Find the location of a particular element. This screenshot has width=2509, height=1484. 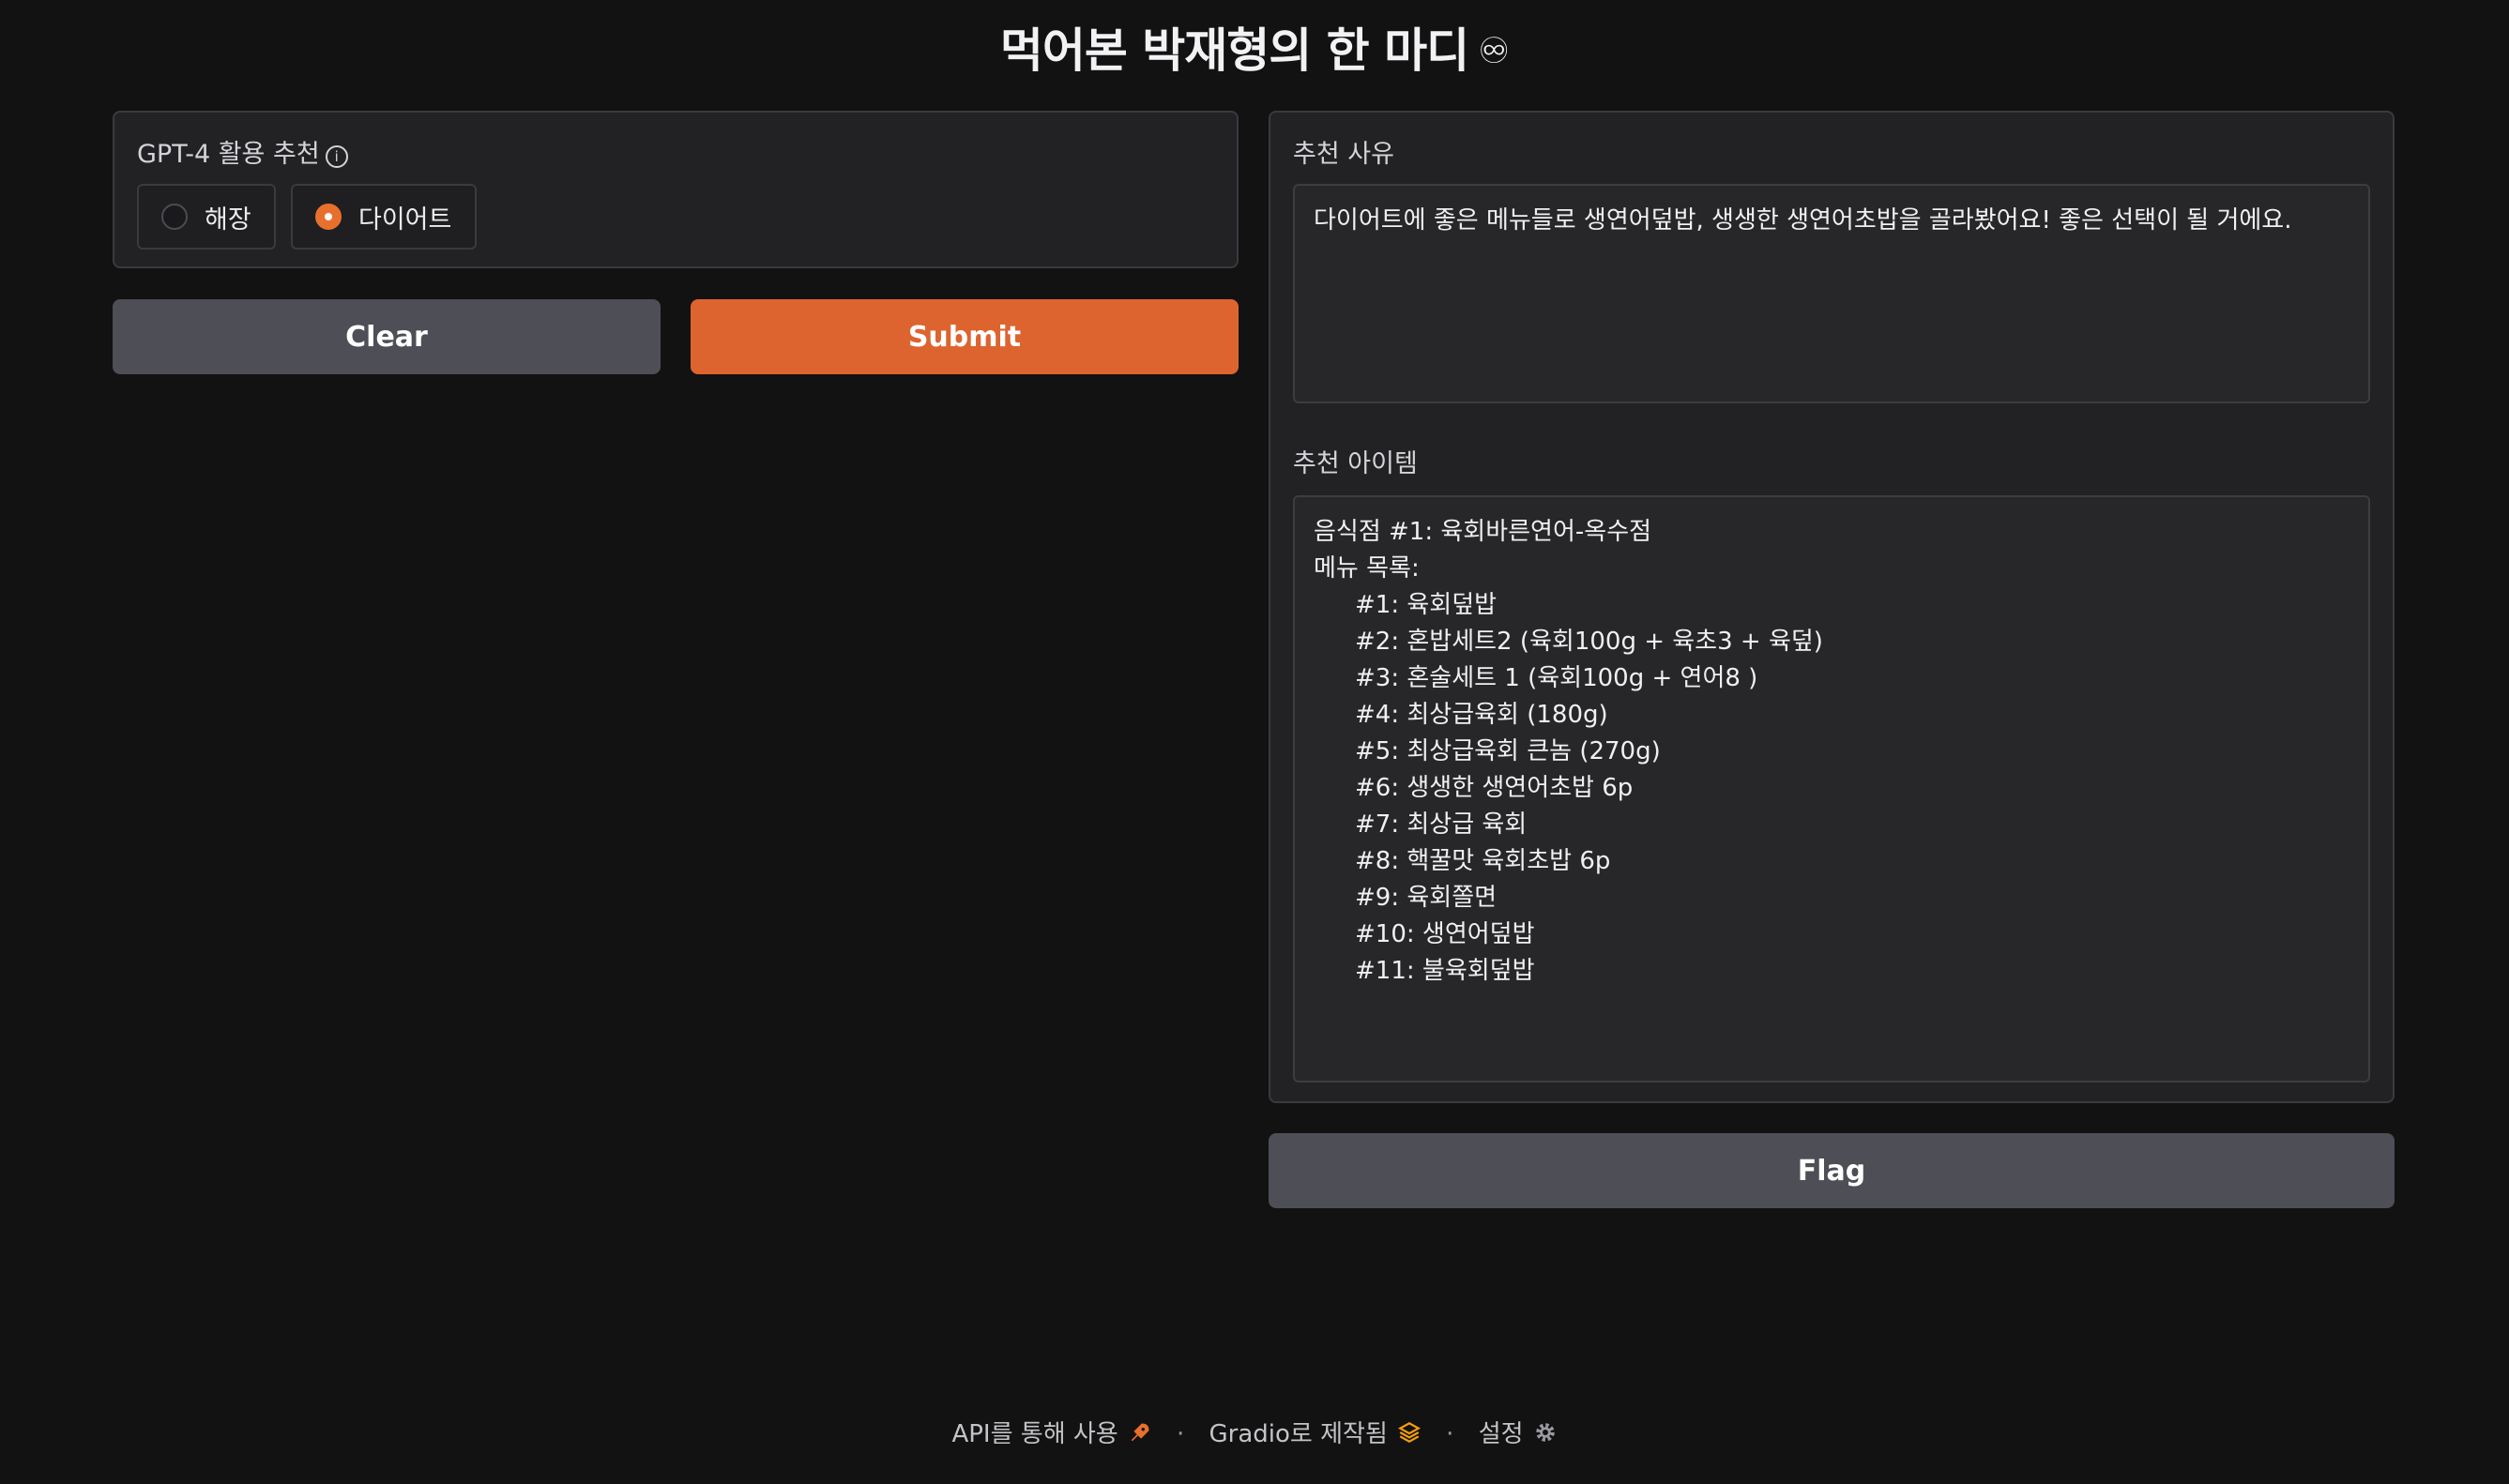

radio-button-checked is located at coordinates (328, 217).